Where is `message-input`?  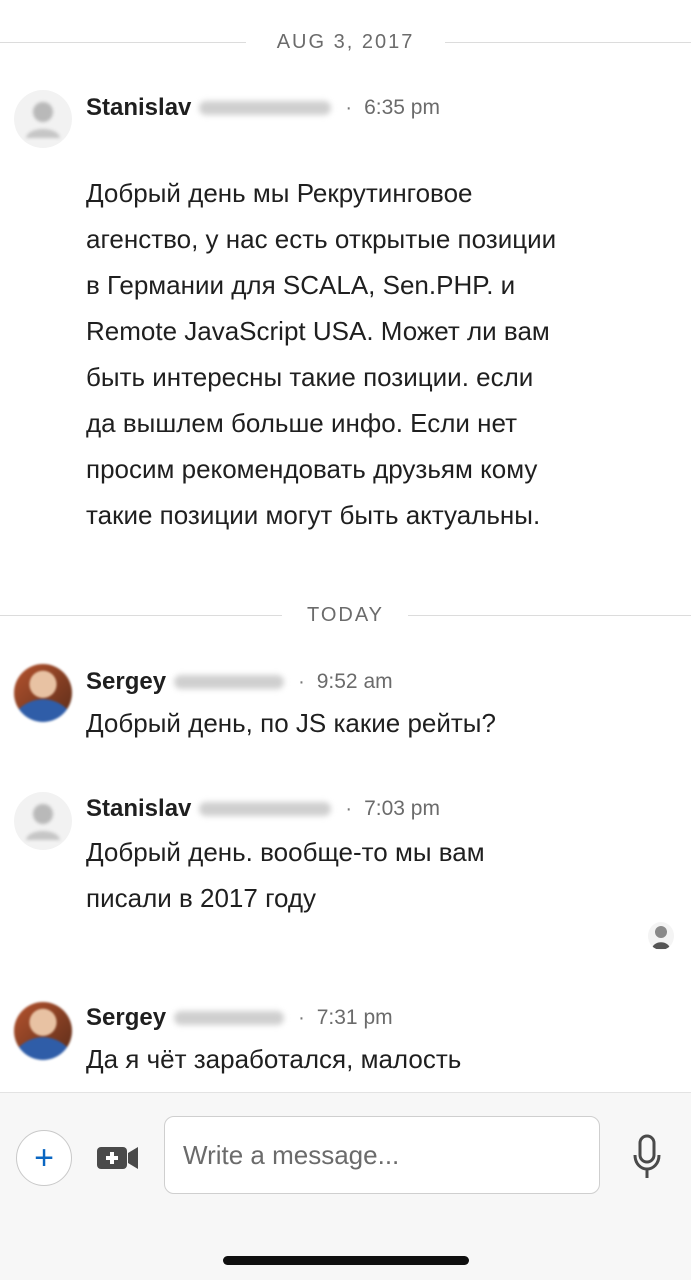
message-input is located at coordinates (382, 1155).